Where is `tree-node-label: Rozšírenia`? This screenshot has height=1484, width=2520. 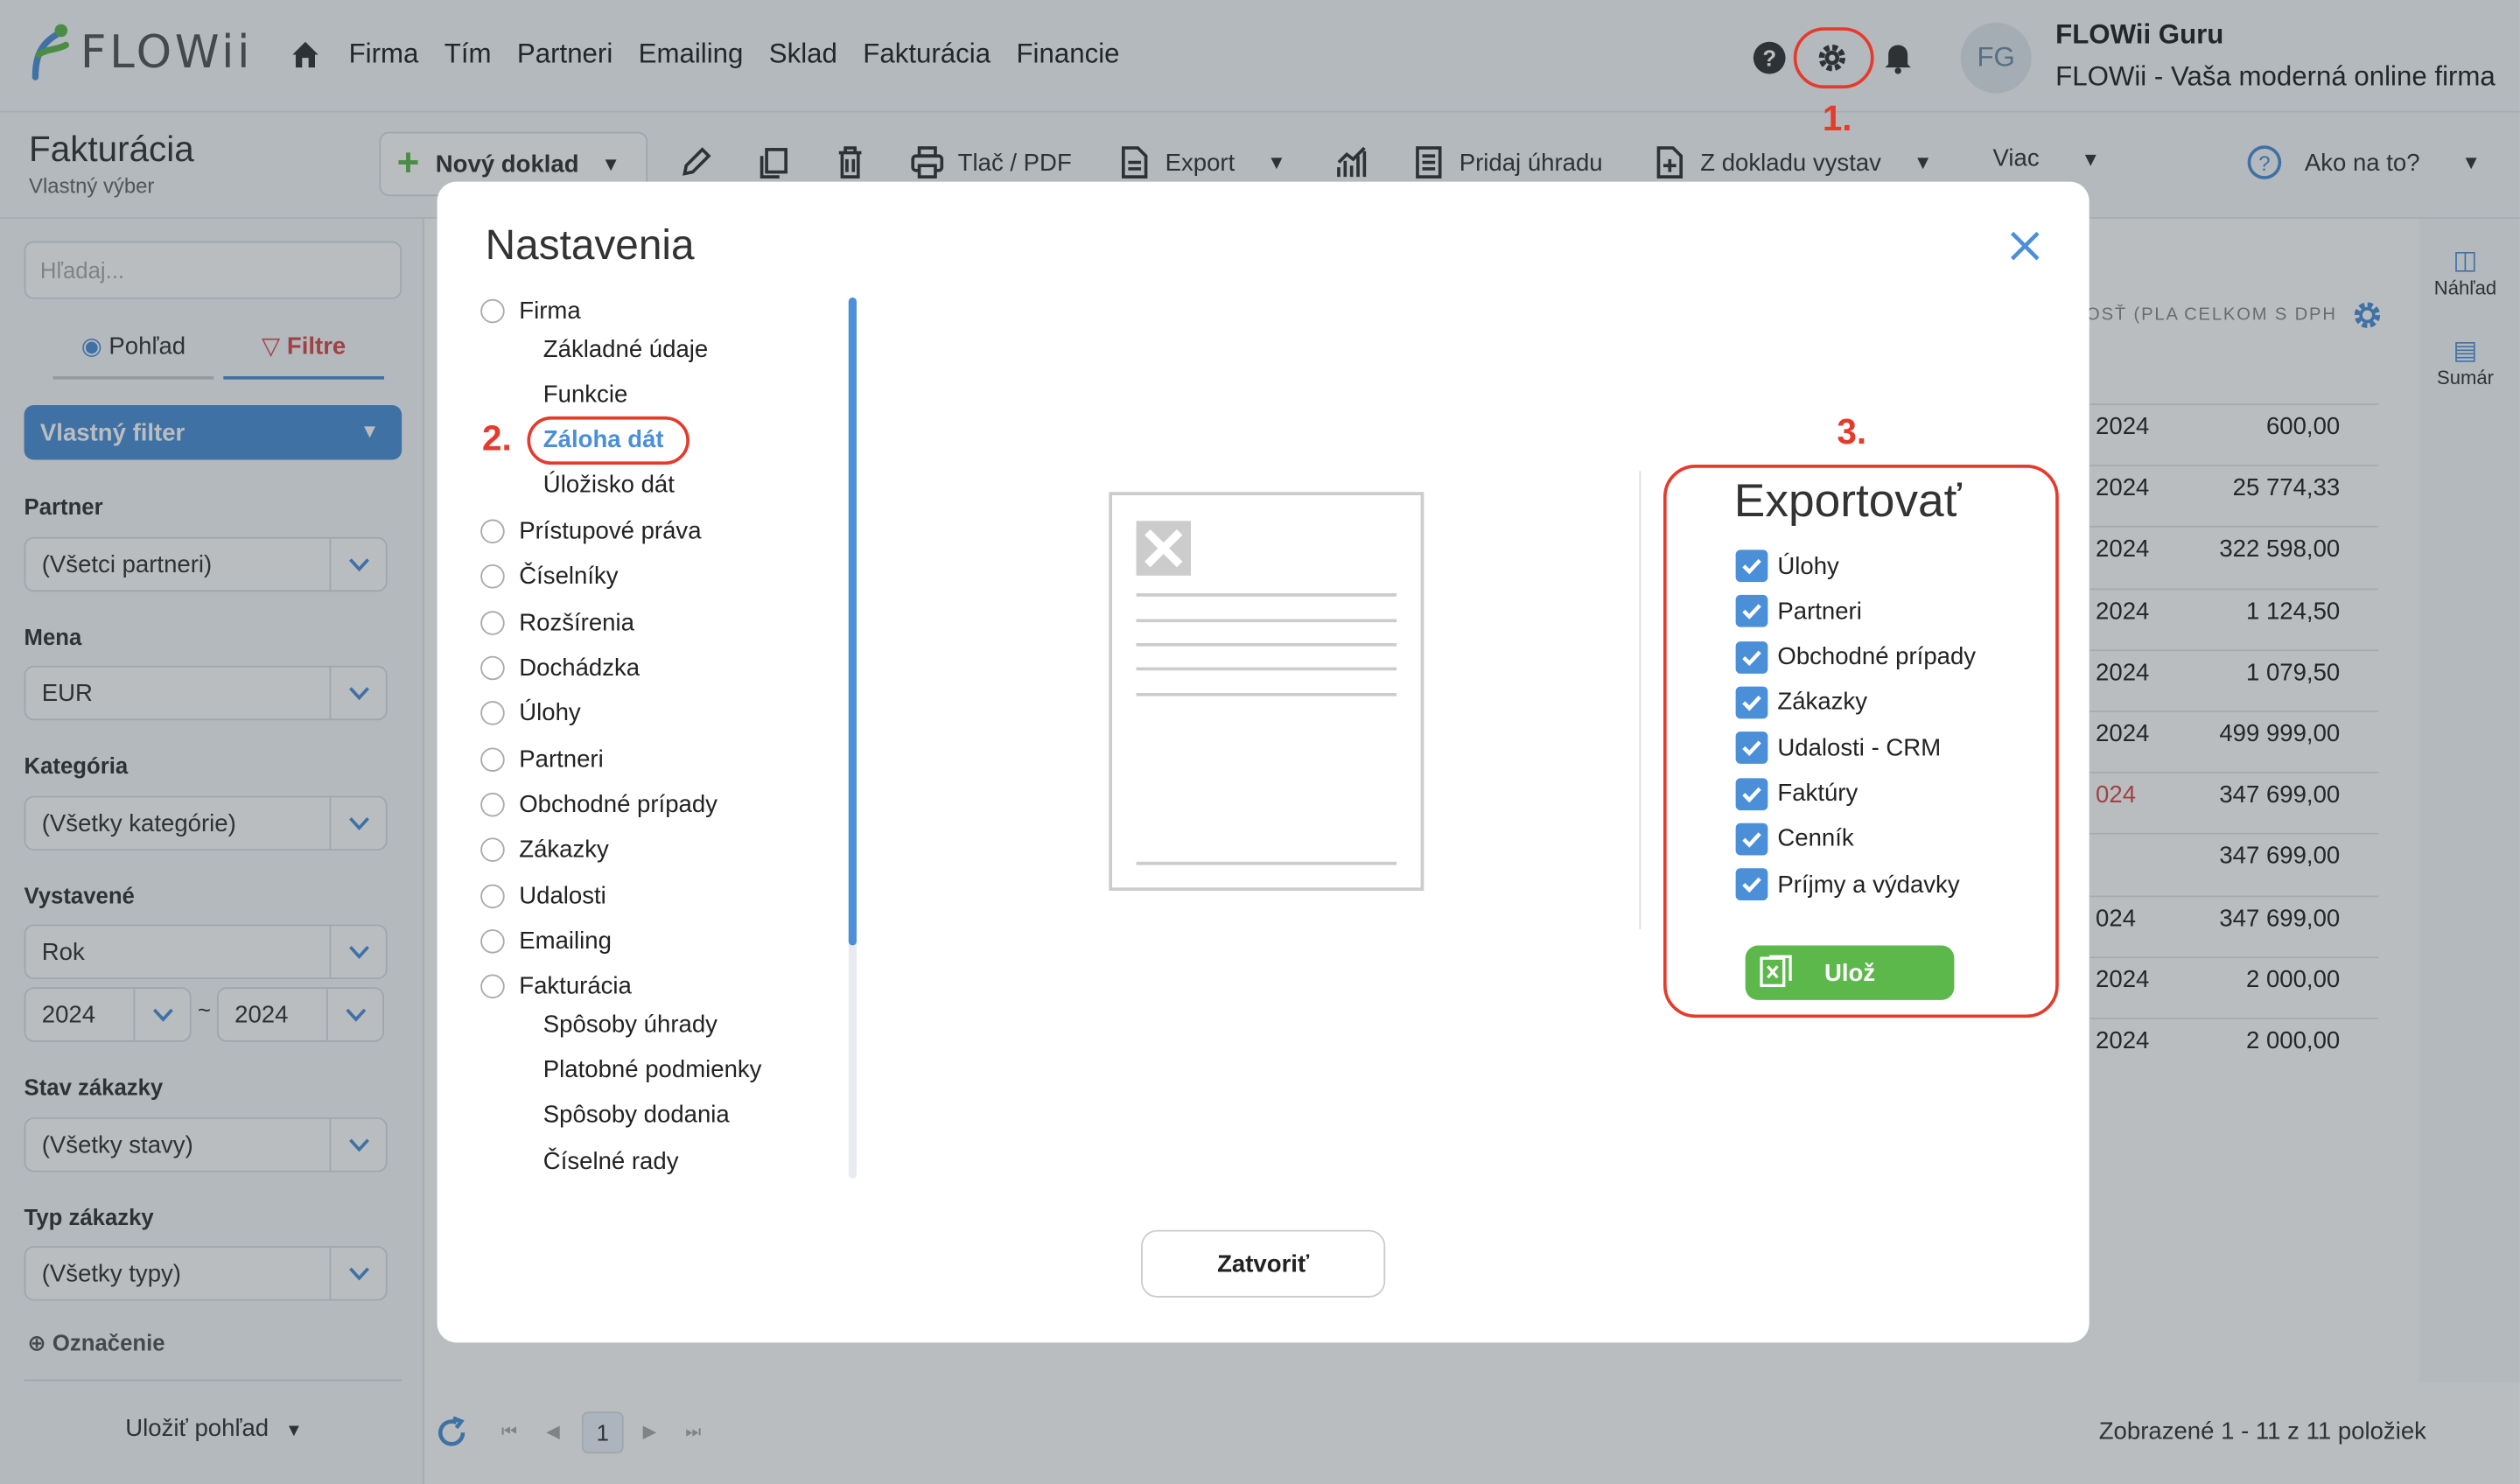
tree-node-label: Rozšírenia is located at coordinates (576, 623).